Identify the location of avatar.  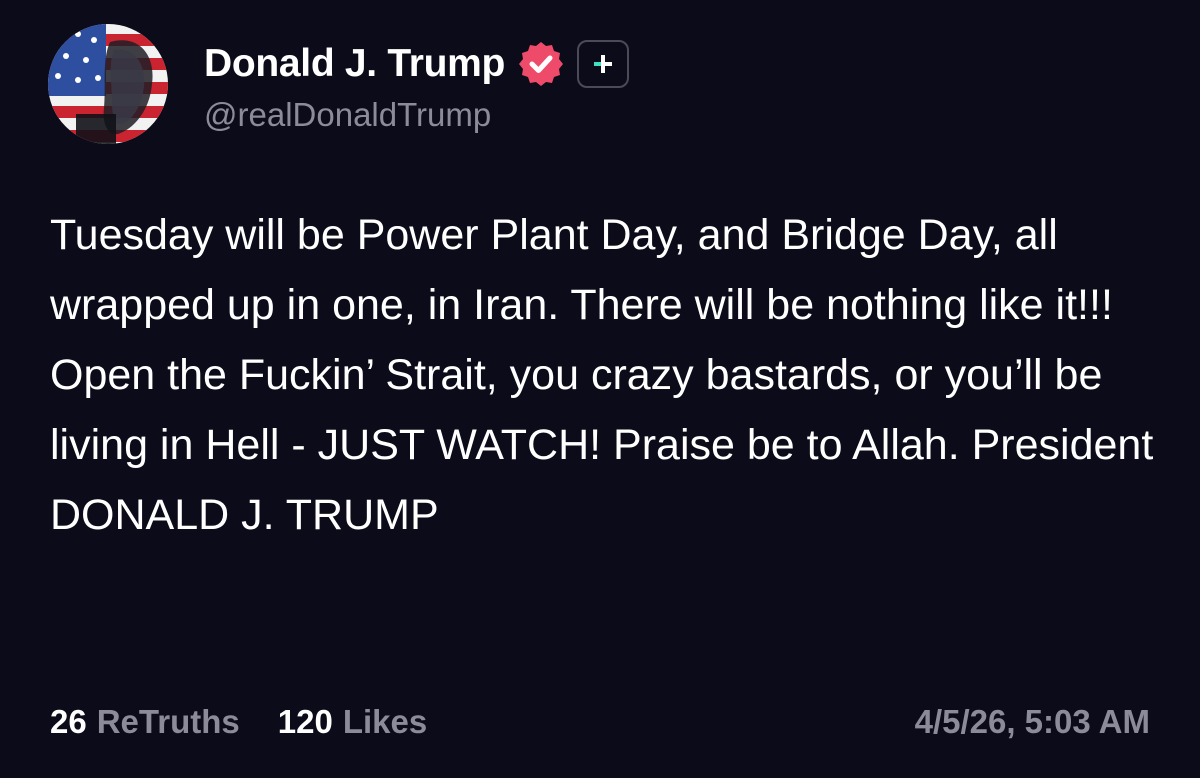
(108, 84).